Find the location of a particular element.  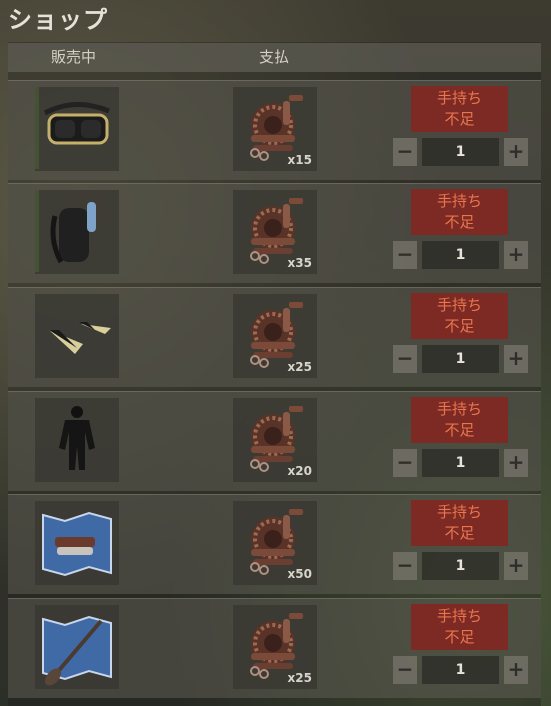

wetsuit-icon is located at coordinates (77, 440).